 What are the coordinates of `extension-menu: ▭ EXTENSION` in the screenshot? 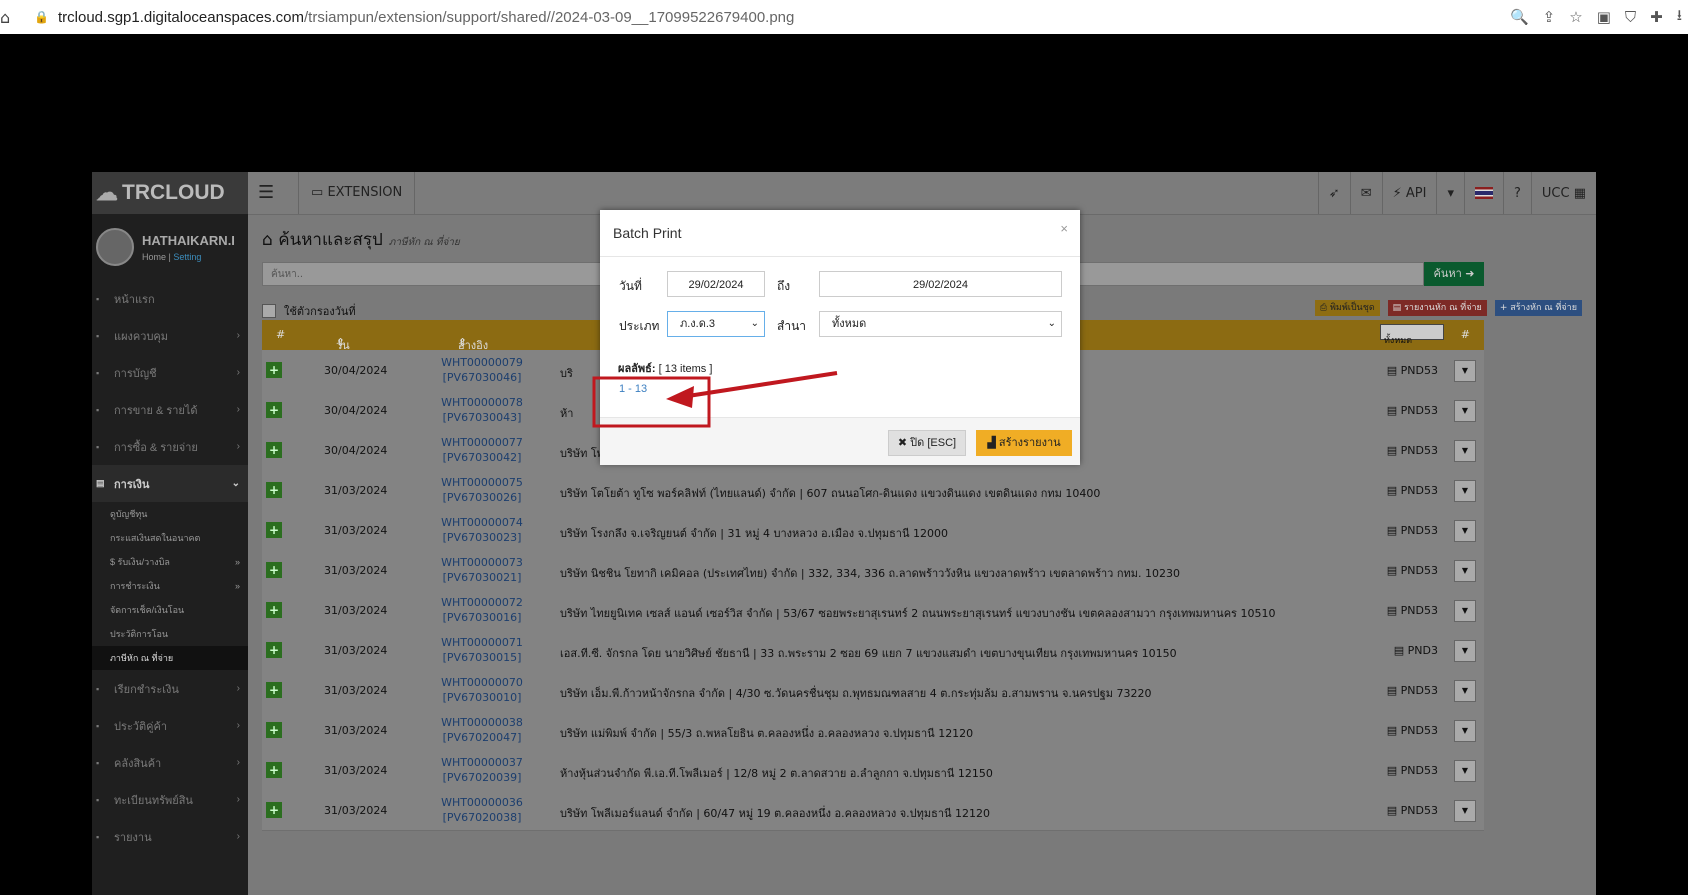 It's located at (357, 193).